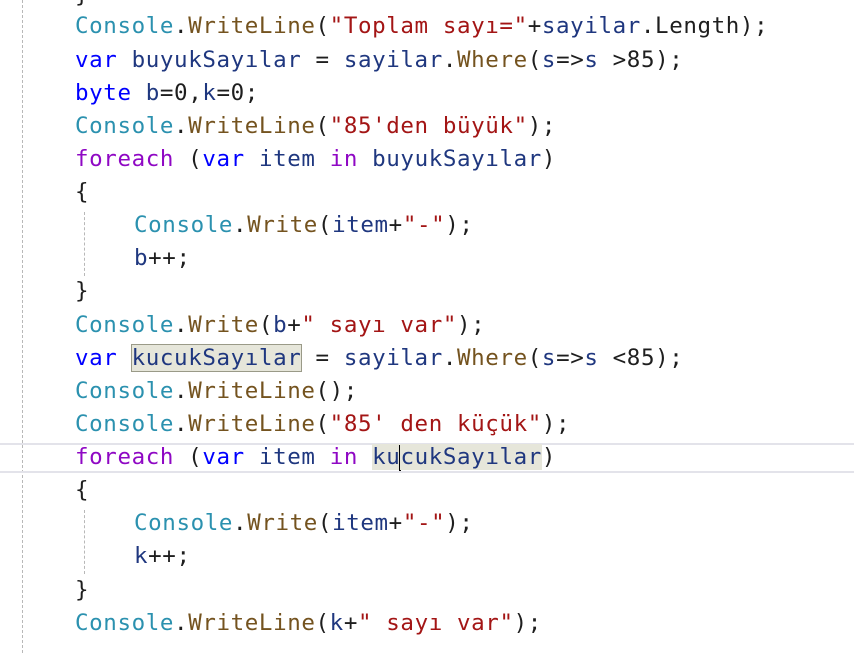 Image resolution: width=854 pixels, height=653 pixels. What do you see at coordinates (471, 457) in the screenshot?
I see `code-token: cukSayılar` at bounding box center [471, 457].